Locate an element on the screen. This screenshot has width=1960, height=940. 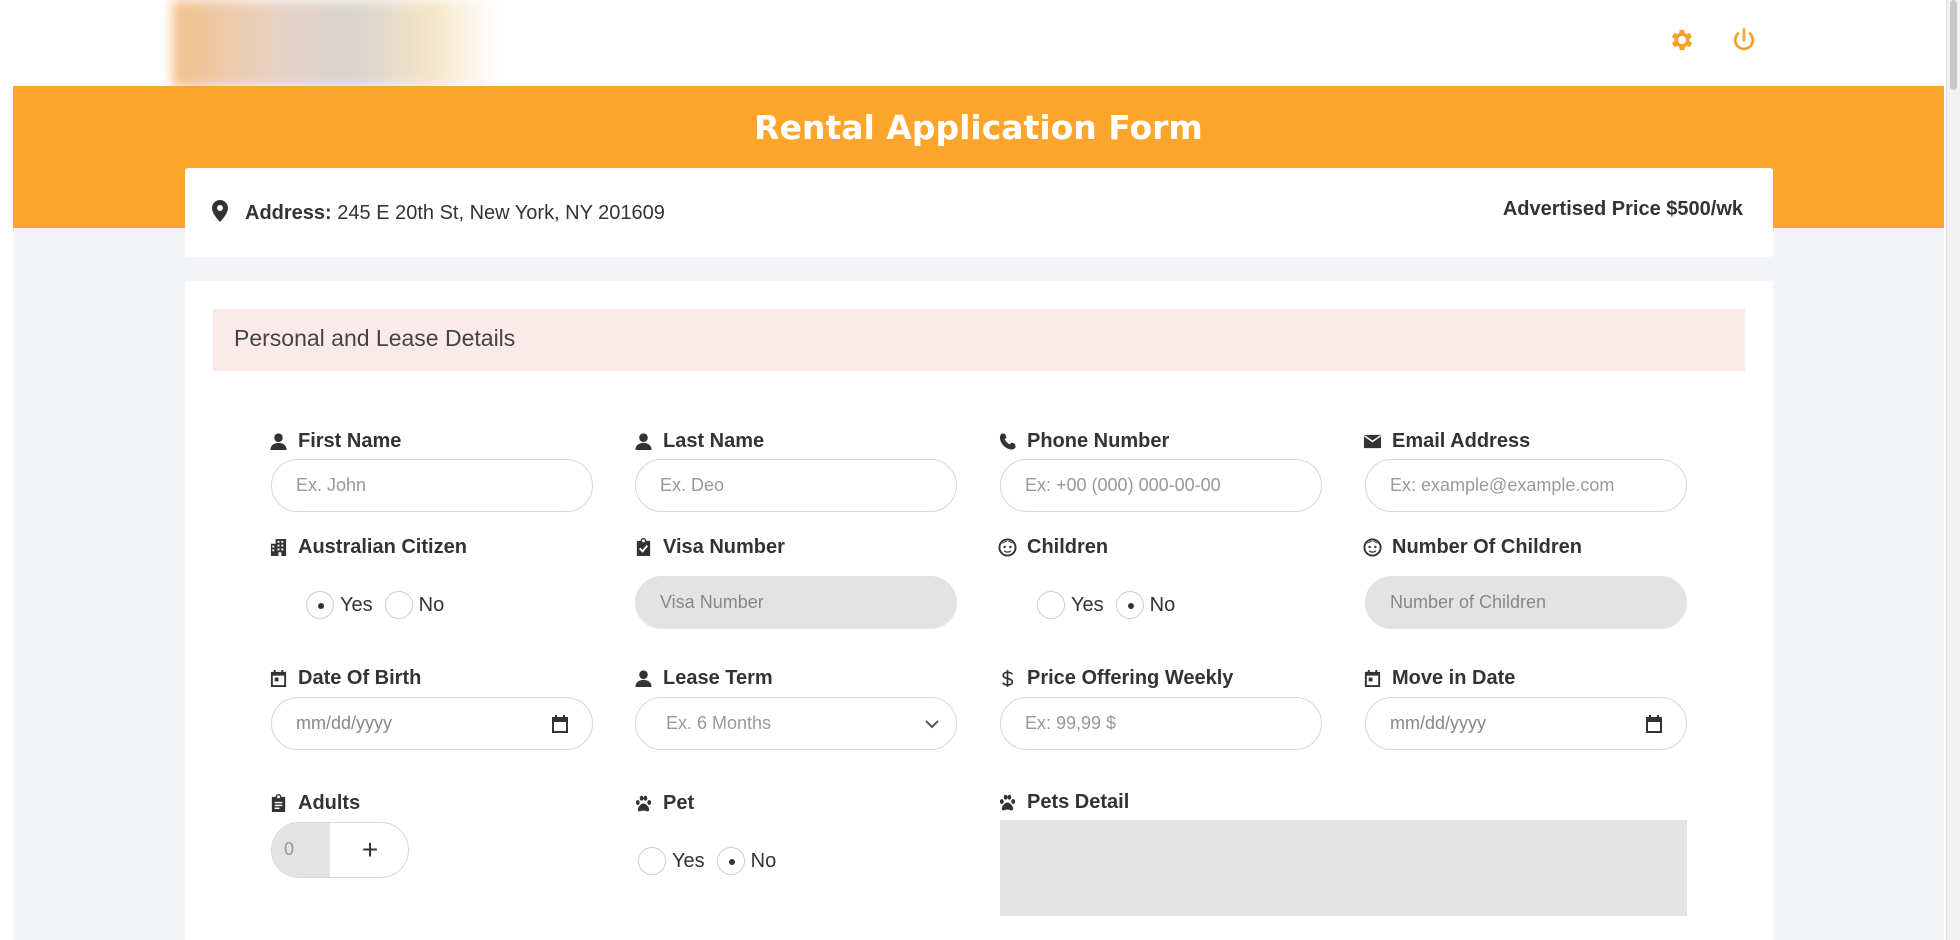
lease-term-select: Ex. 6 Months is located at coordinates (796, 723).